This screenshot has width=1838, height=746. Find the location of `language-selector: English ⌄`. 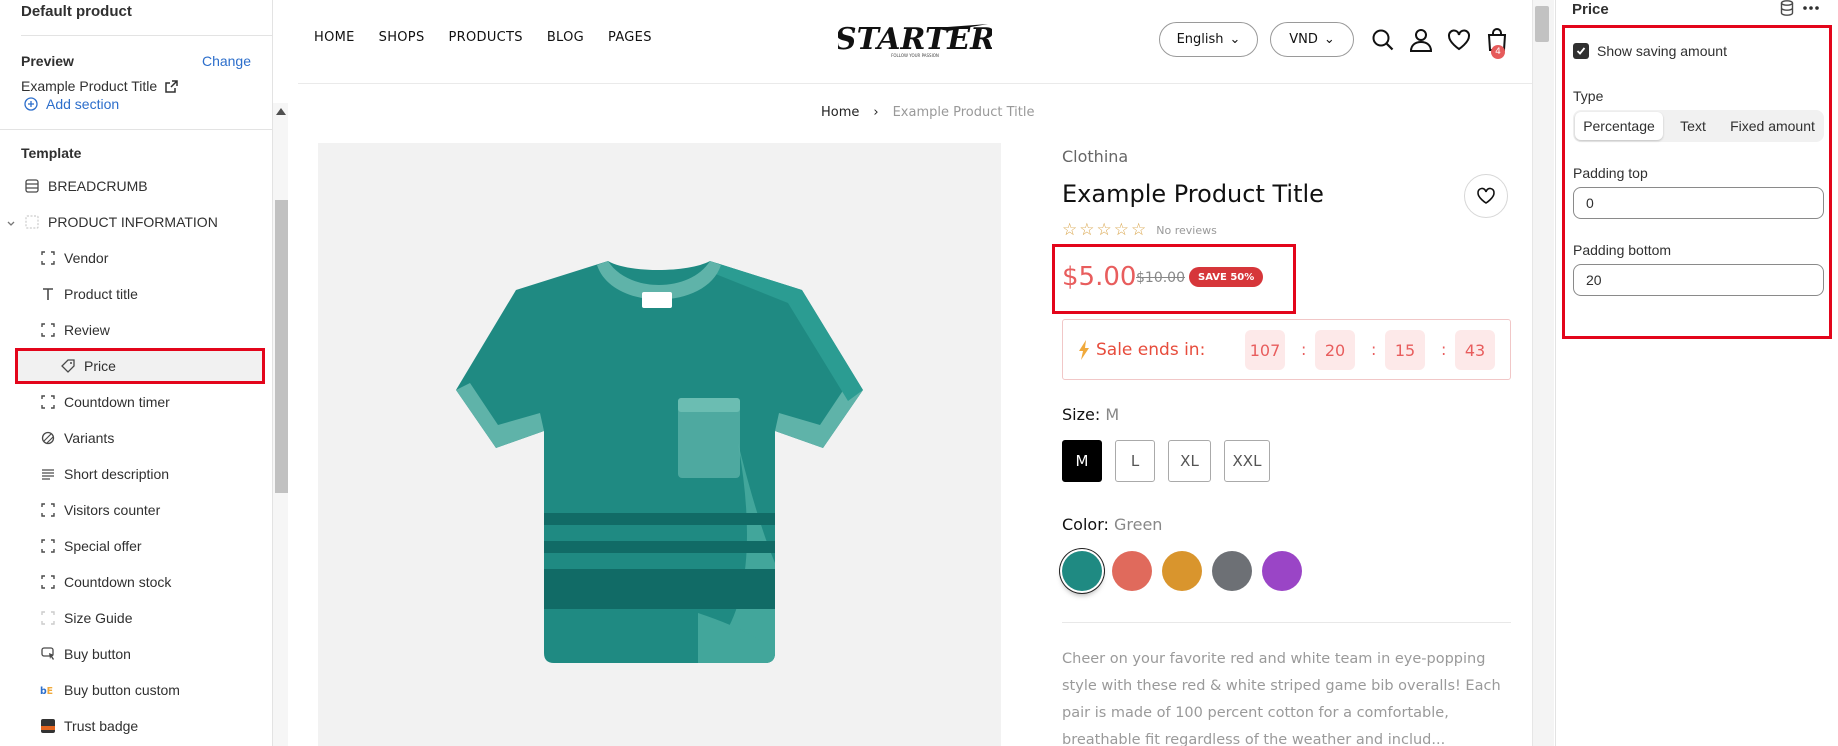

language-selector: English ⌄ is located at coordinates (1208, 39).